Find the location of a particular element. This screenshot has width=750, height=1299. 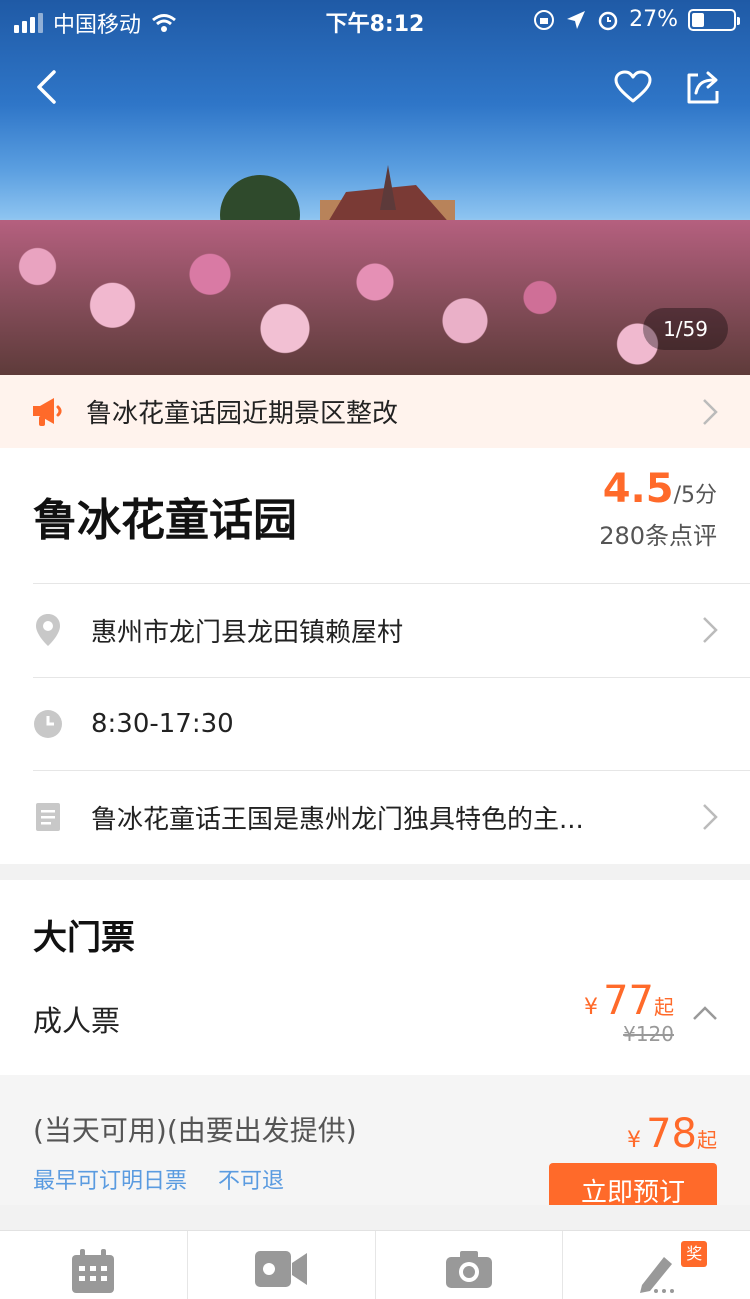

status-bar: 中国移动 下午8:12 27% is located at coordinates (375, 20).